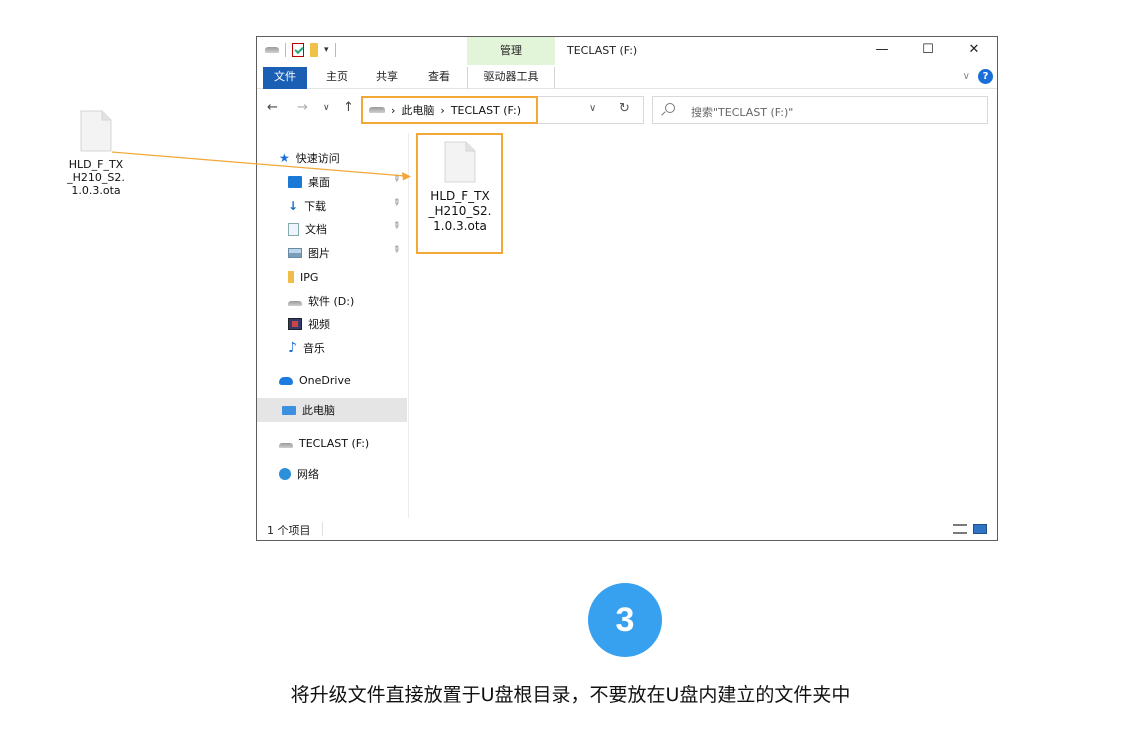 This screenshot has width=1141, height=730. I want to click on address-dropdown-icon: ∨, so click(592, 108).